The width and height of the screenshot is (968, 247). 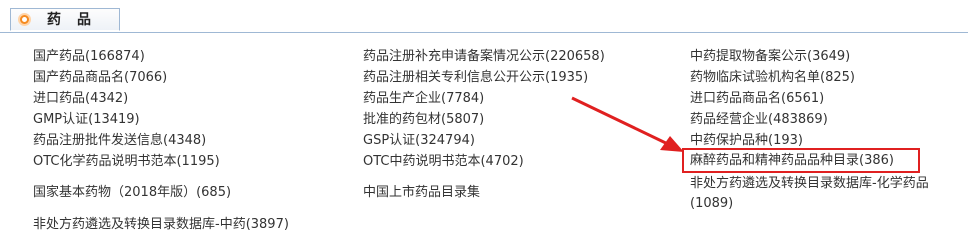 What do you see at coordinates (126, 162) in the screenshot?
I see `link-otc-chemical-leaflets: OTC化学药品说明书范本(1195)` at bounding box center [126, 162].